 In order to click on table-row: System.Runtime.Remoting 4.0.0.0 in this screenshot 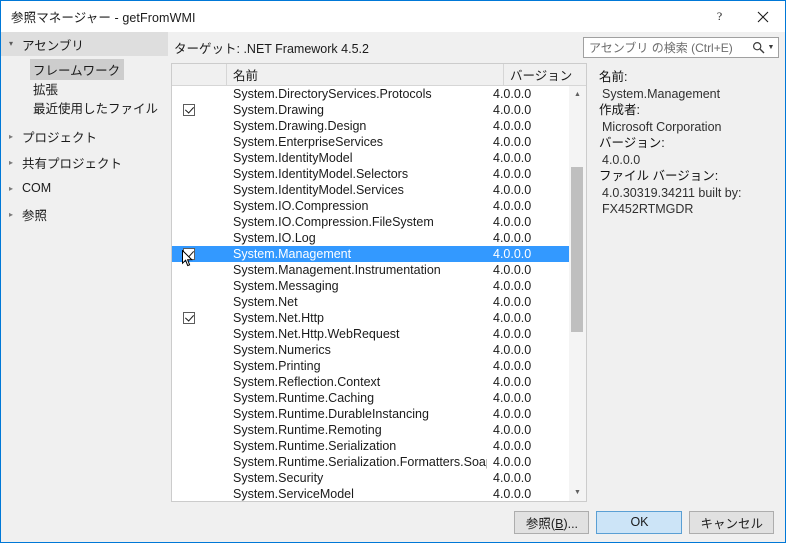, I will do `click(370, 430)`.